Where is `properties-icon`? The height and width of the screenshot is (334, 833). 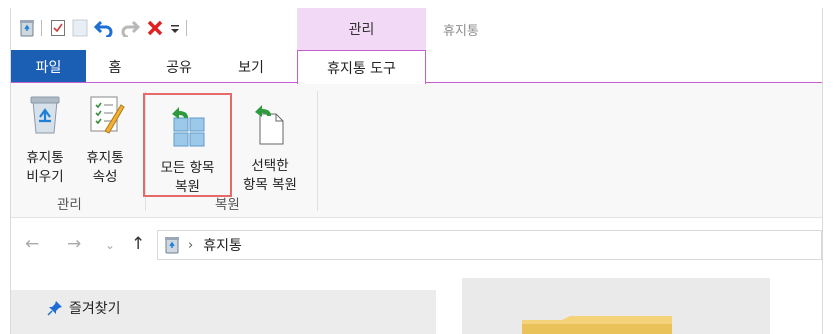 properties-icon is located at coordinates (58, 28).